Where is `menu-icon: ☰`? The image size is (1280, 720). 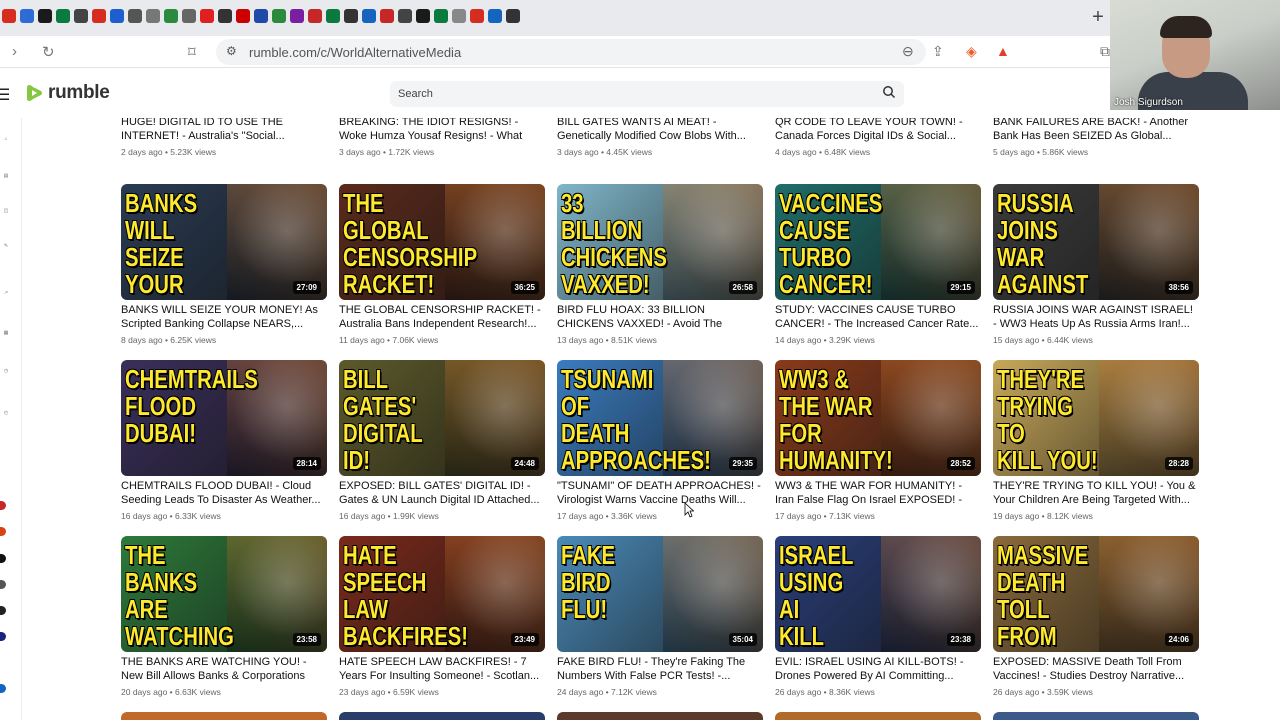 menu-icon: ☰ is located at coordinates (5, 95).